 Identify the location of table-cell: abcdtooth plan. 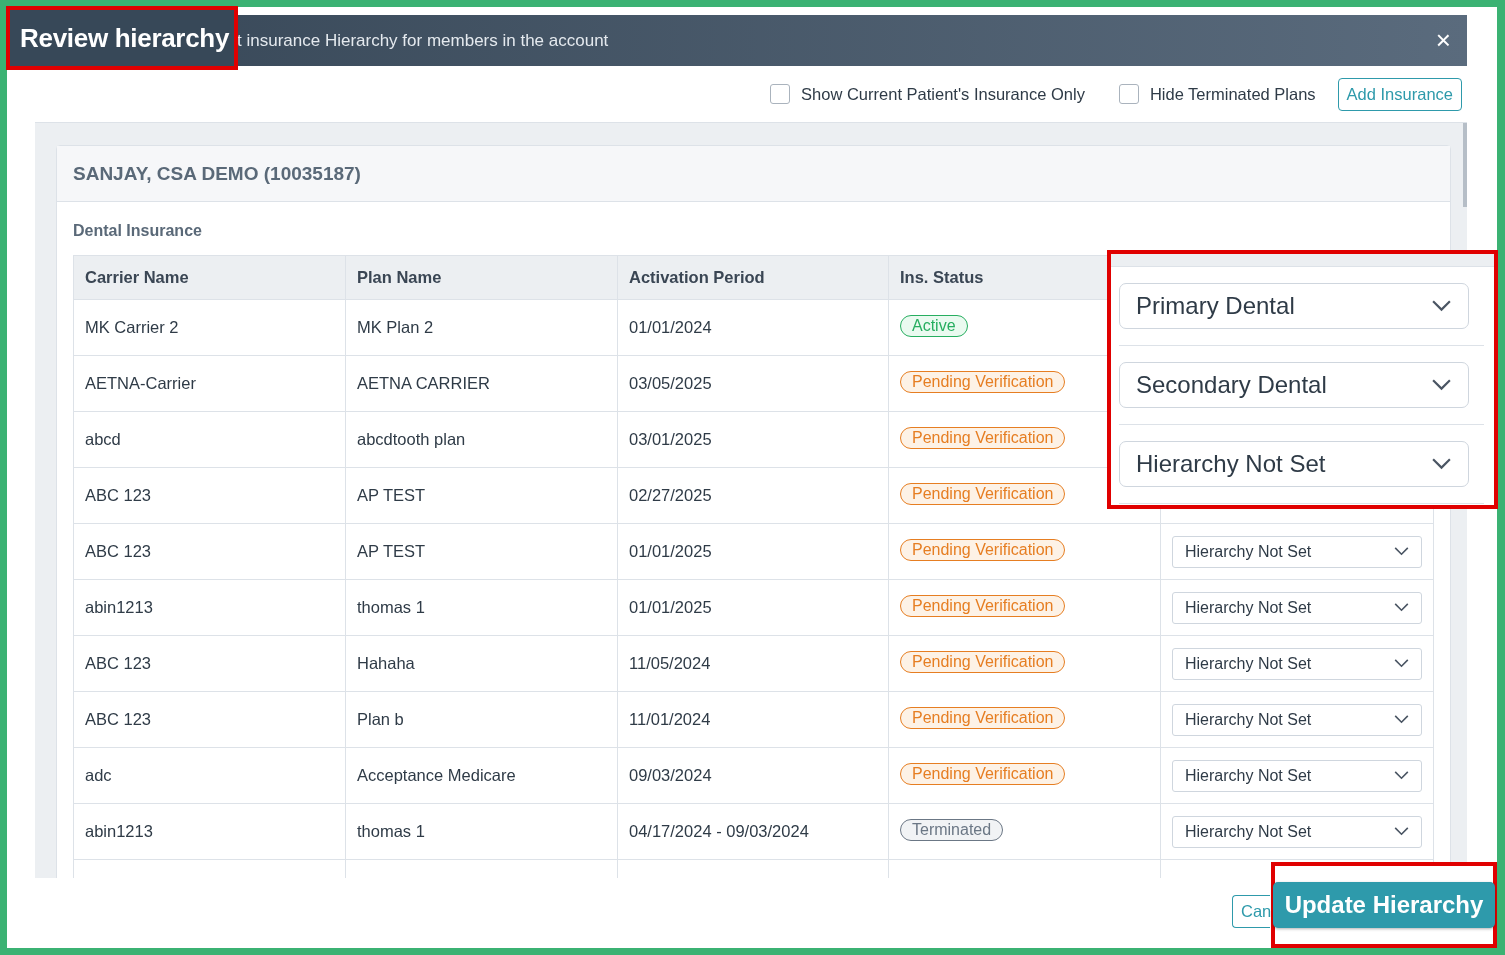
(482, 440).